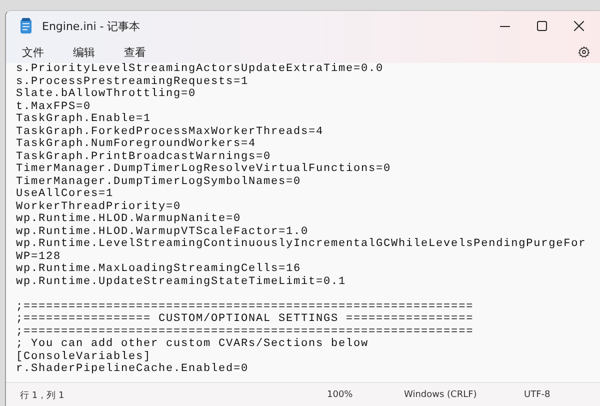 This screenshot has height=406, width=600. I want to click on window-title: Engine.ini - 记事本, so click(92, 26).